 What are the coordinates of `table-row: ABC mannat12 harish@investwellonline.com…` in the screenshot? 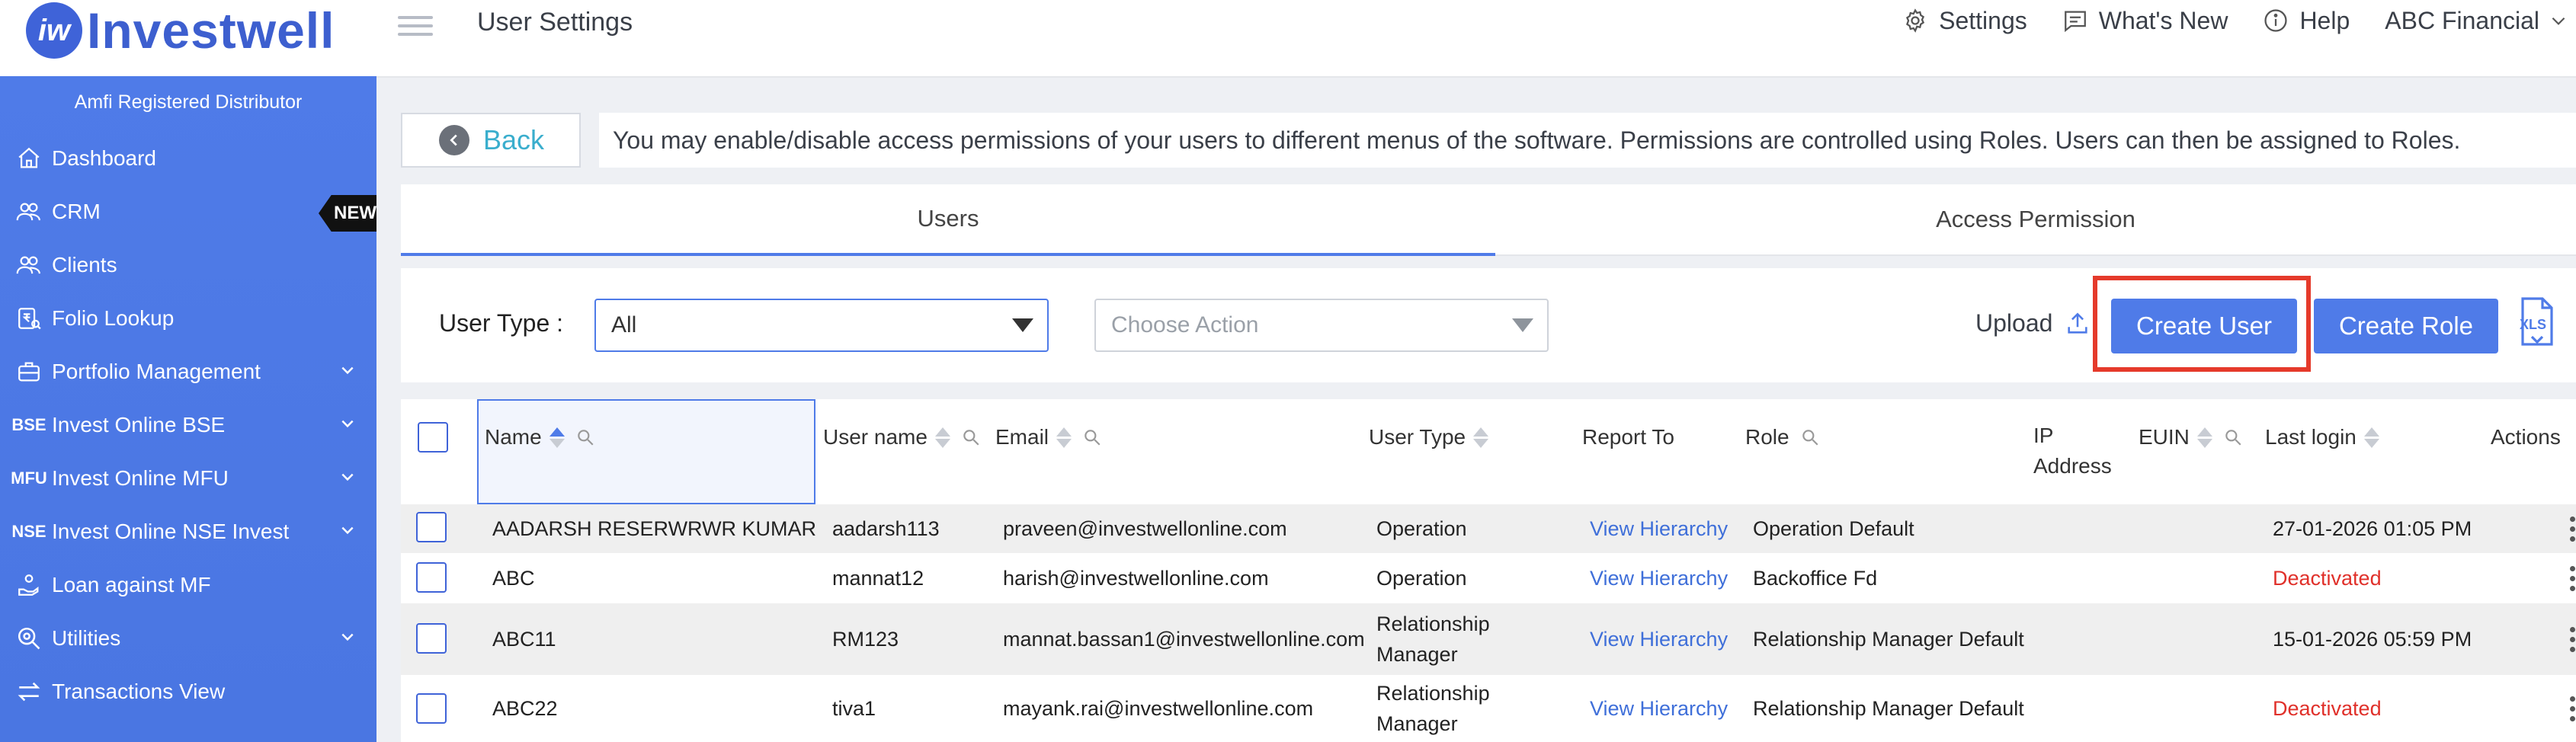 It's located at (1488, 578).